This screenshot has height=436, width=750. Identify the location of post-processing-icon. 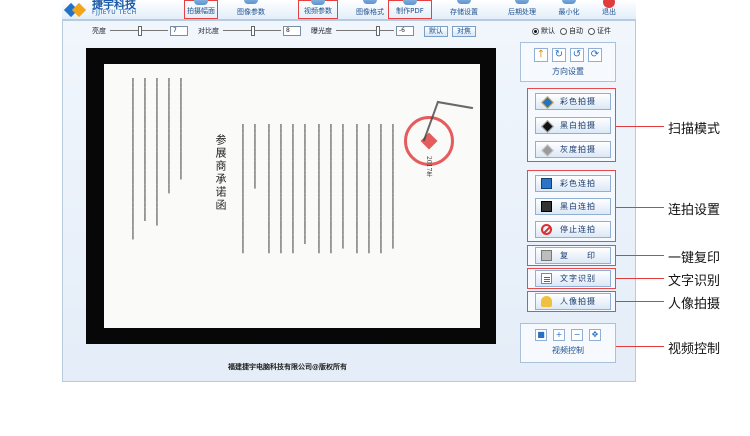
(522, 2).